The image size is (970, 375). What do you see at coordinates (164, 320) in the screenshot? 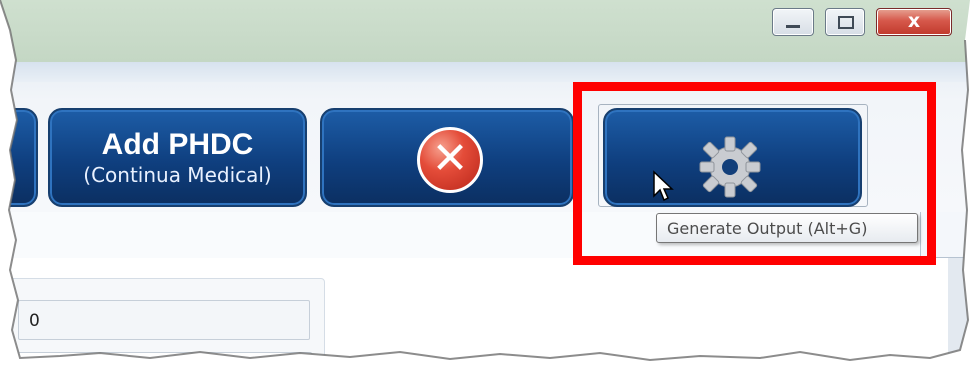
I see `value-field: 0` at bounding box center [164, 320].